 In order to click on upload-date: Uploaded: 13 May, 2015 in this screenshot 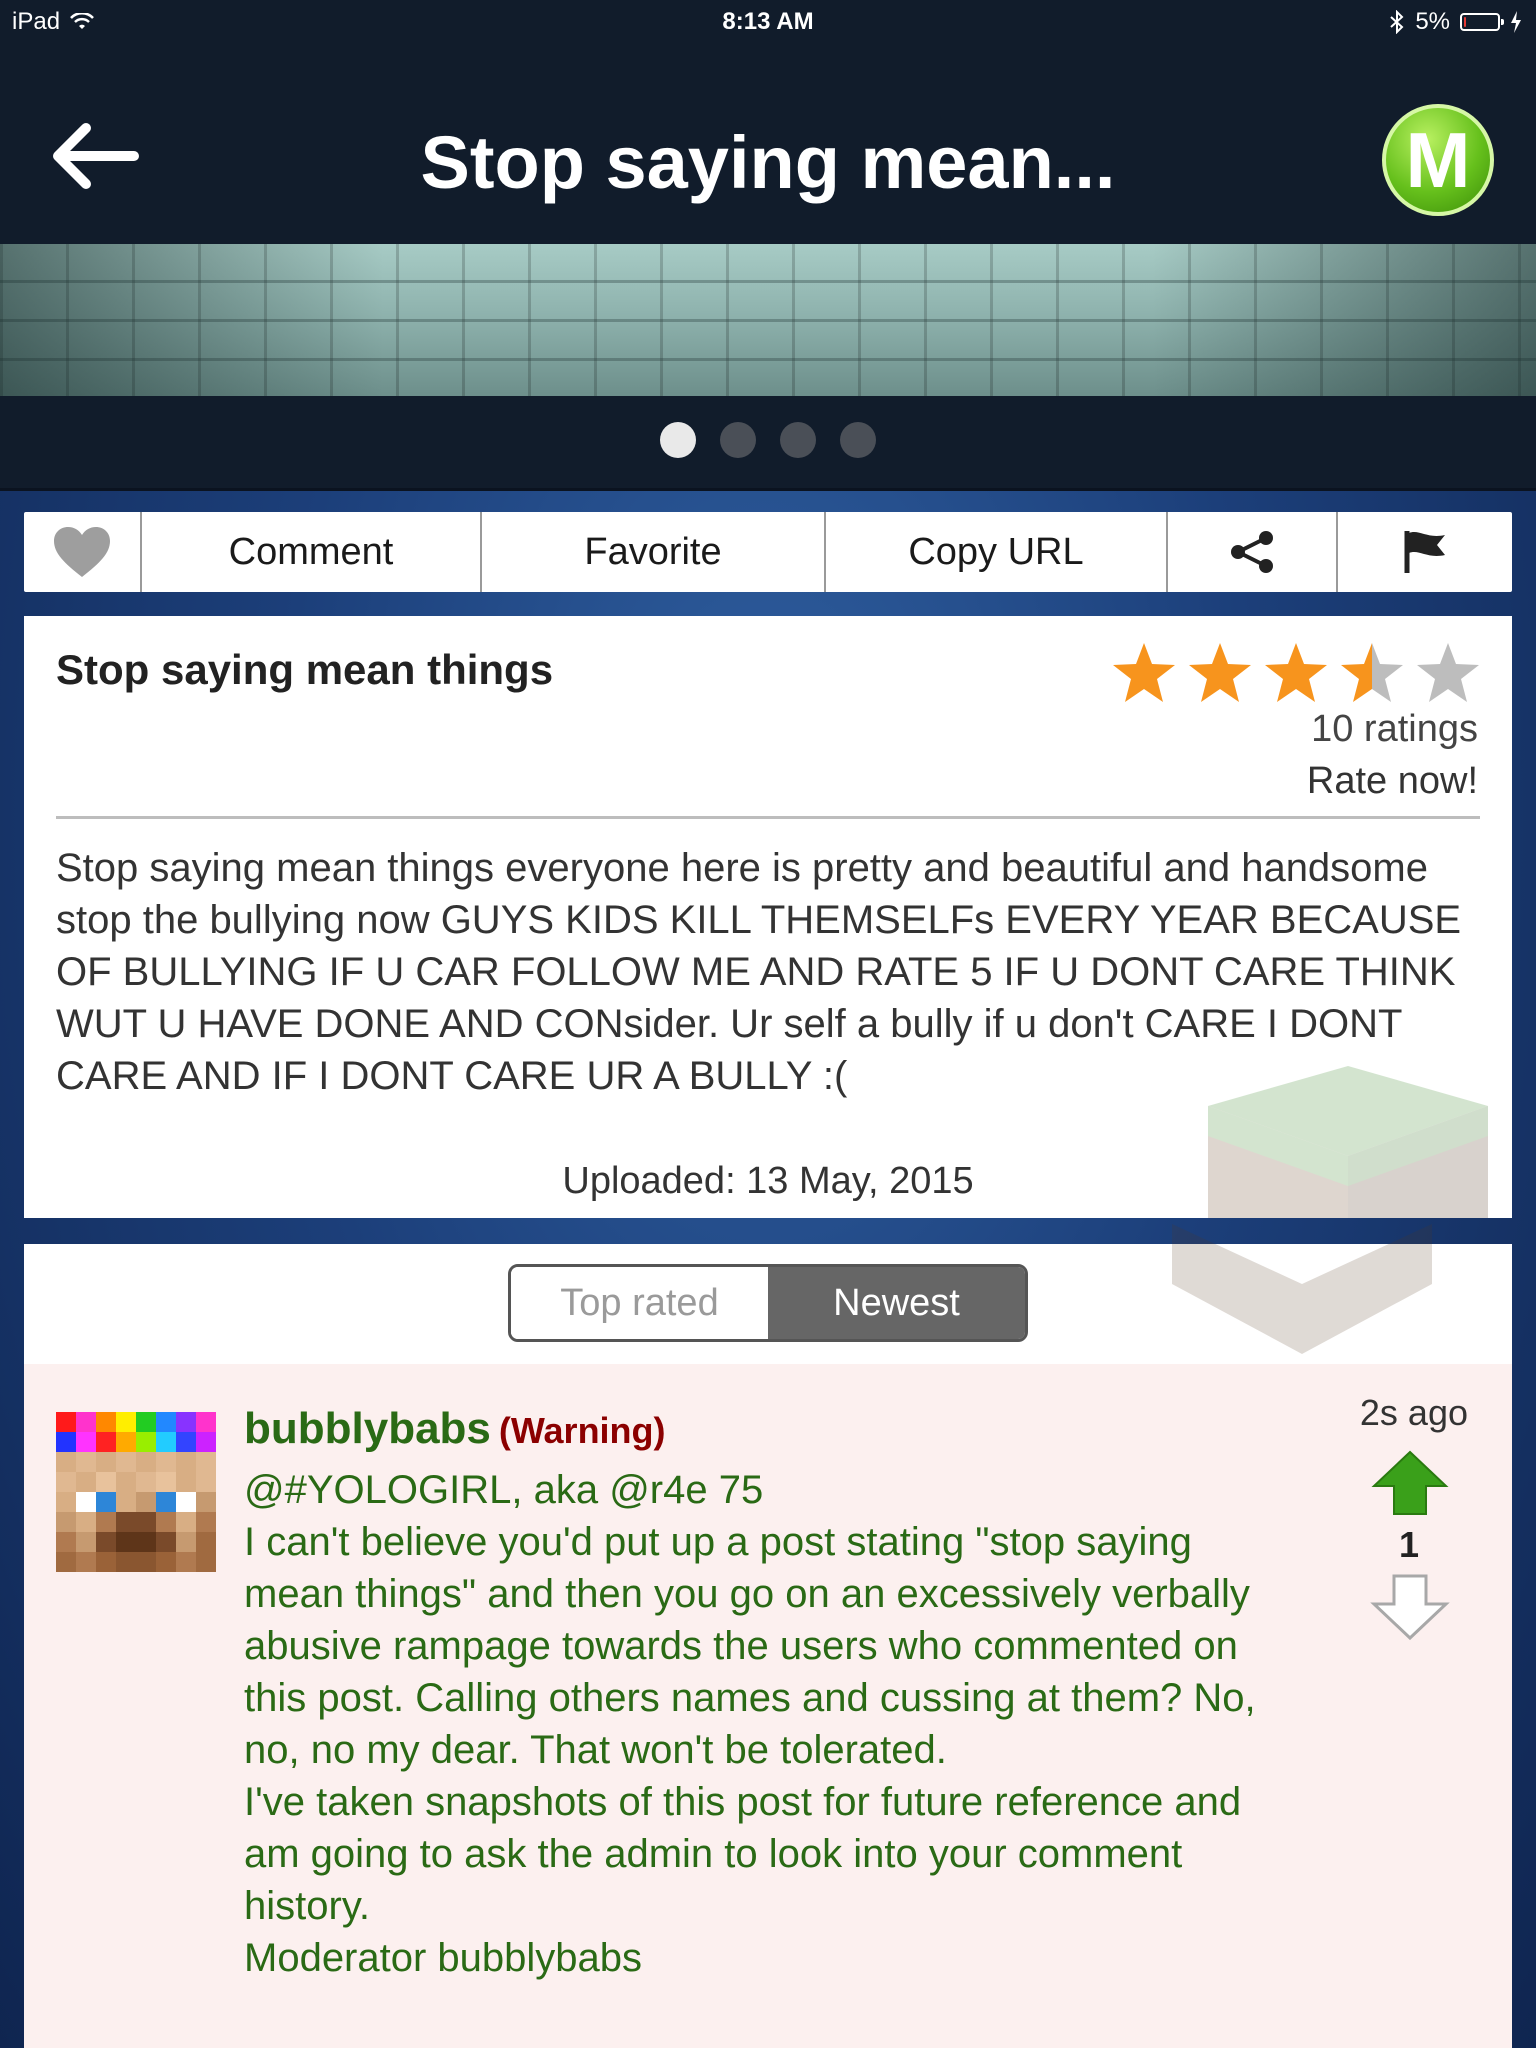, I will do `click(768, 1181)`.